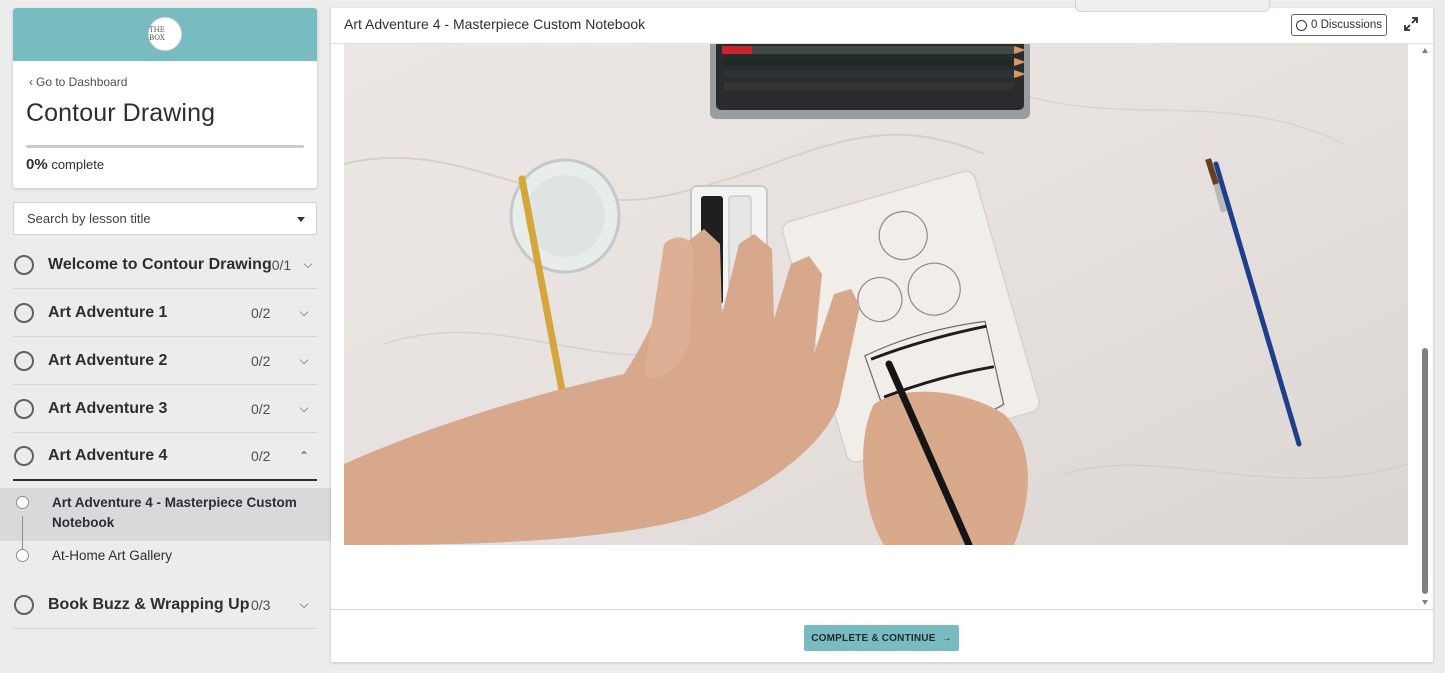 The image size is (1445, 673). I want to click on section-art-adventure-3: Art Adventure 3 0/2 ⌵, so click(165, 409).